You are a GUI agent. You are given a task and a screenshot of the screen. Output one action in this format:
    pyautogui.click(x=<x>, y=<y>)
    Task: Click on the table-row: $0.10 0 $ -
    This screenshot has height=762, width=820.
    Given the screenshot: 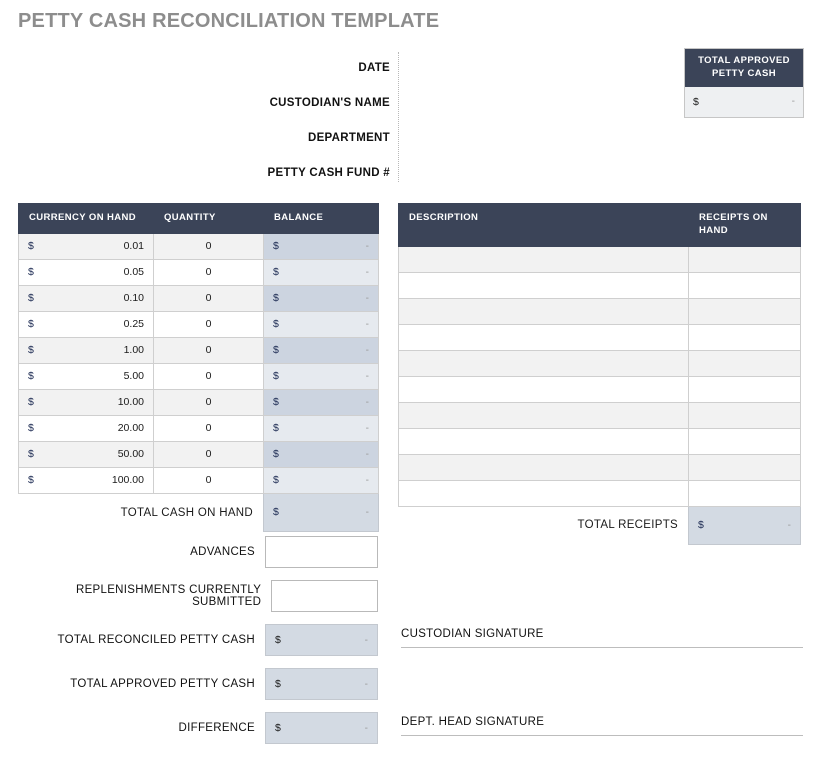 What is the action you would take?
    pyautogui.click(x=198, y=298)
    